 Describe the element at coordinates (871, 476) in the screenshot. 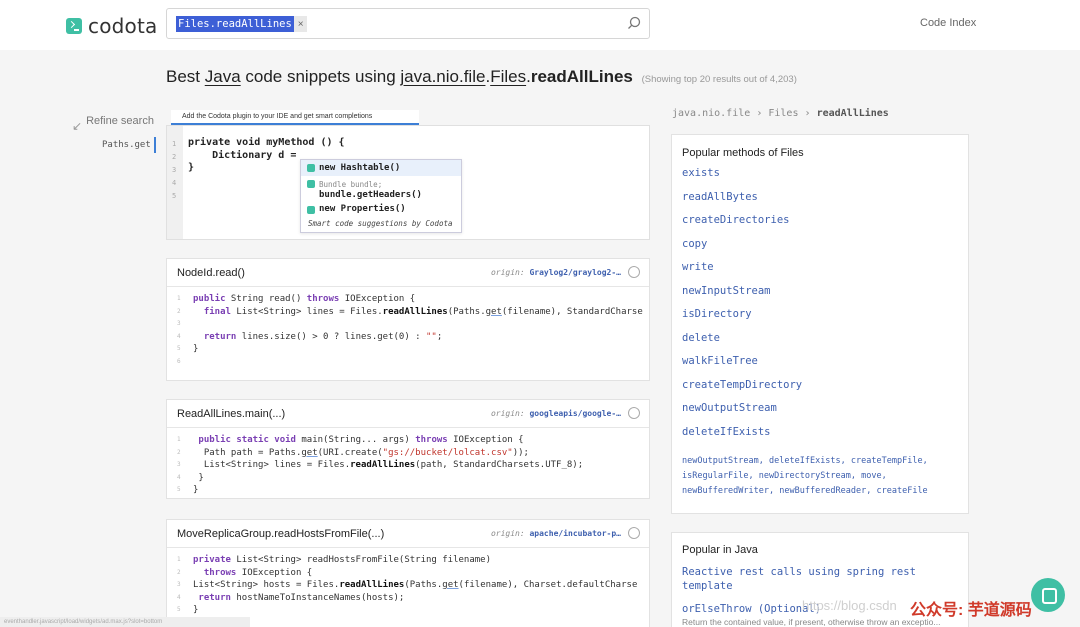

I see `more-method-link: move` at that location.